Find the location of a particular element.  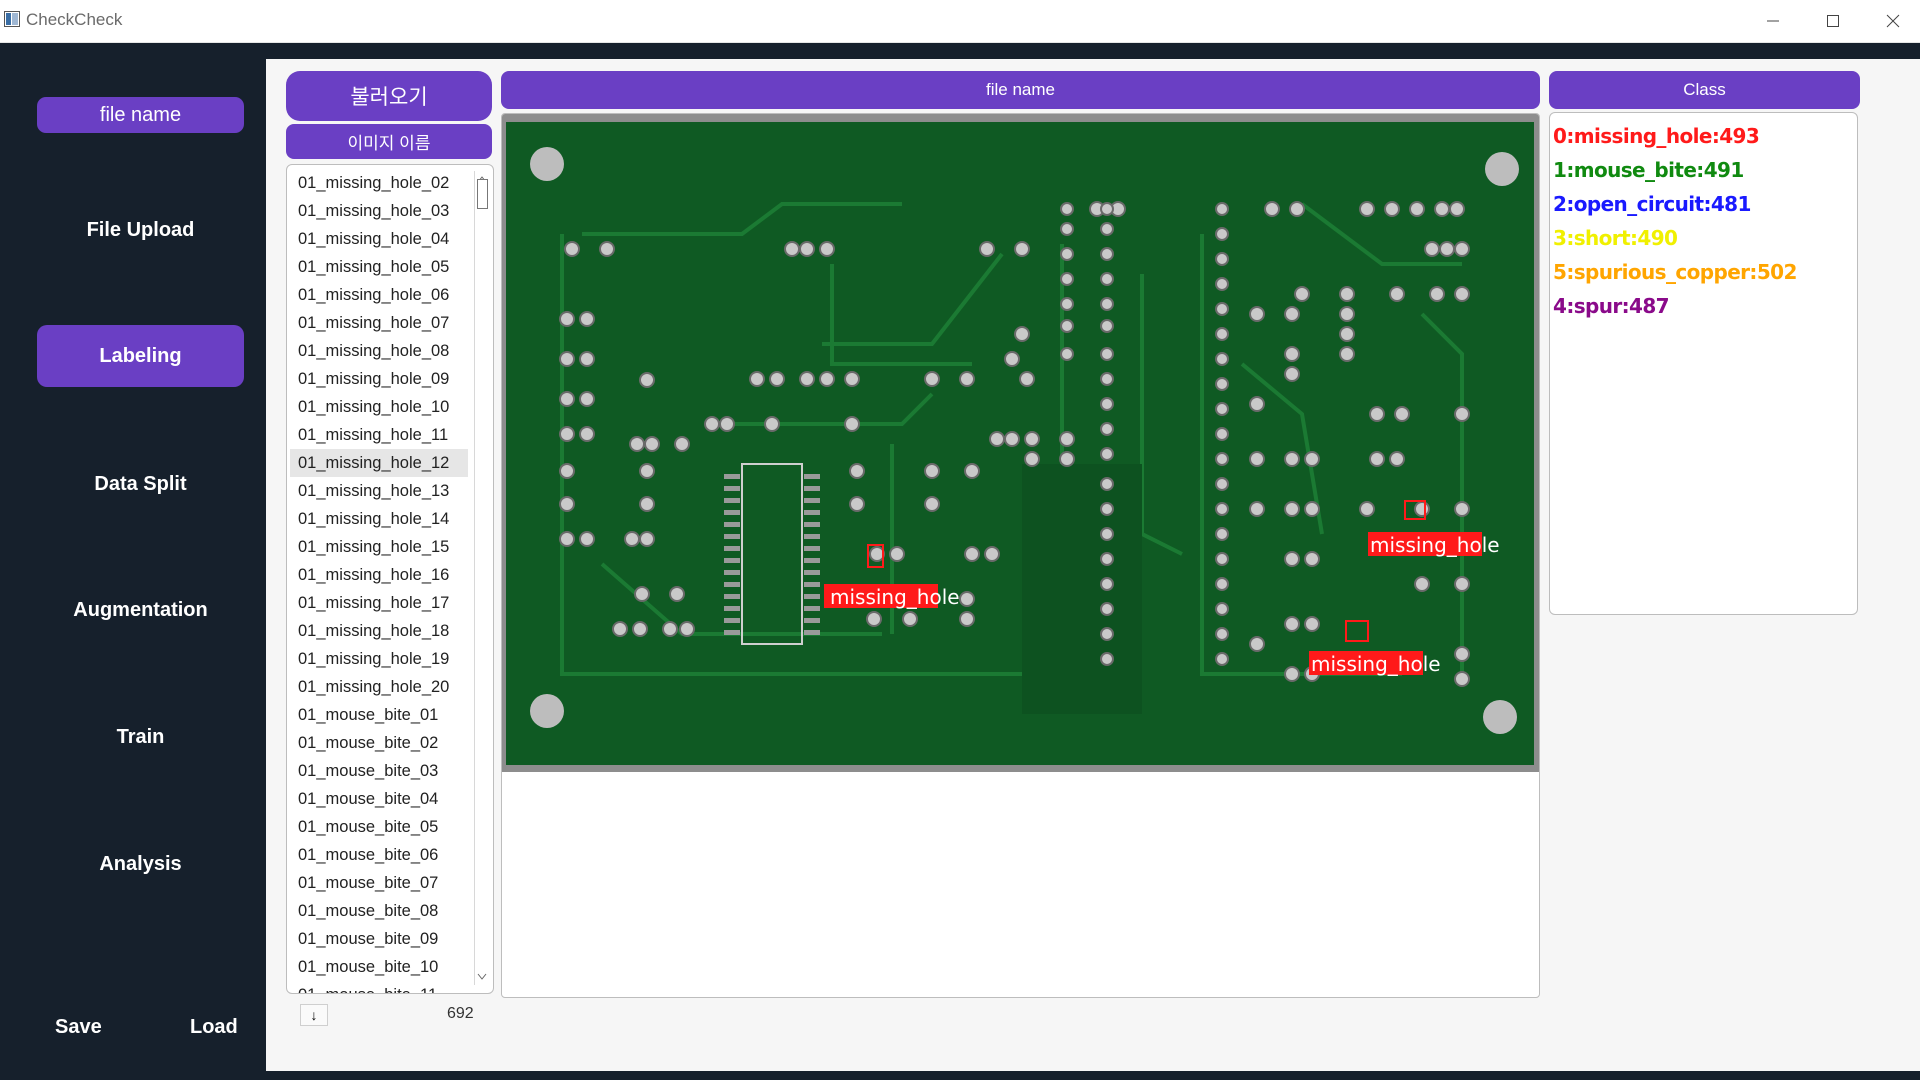

list-item: 01_missing_hole_11 is located at coordinates (379, 435).